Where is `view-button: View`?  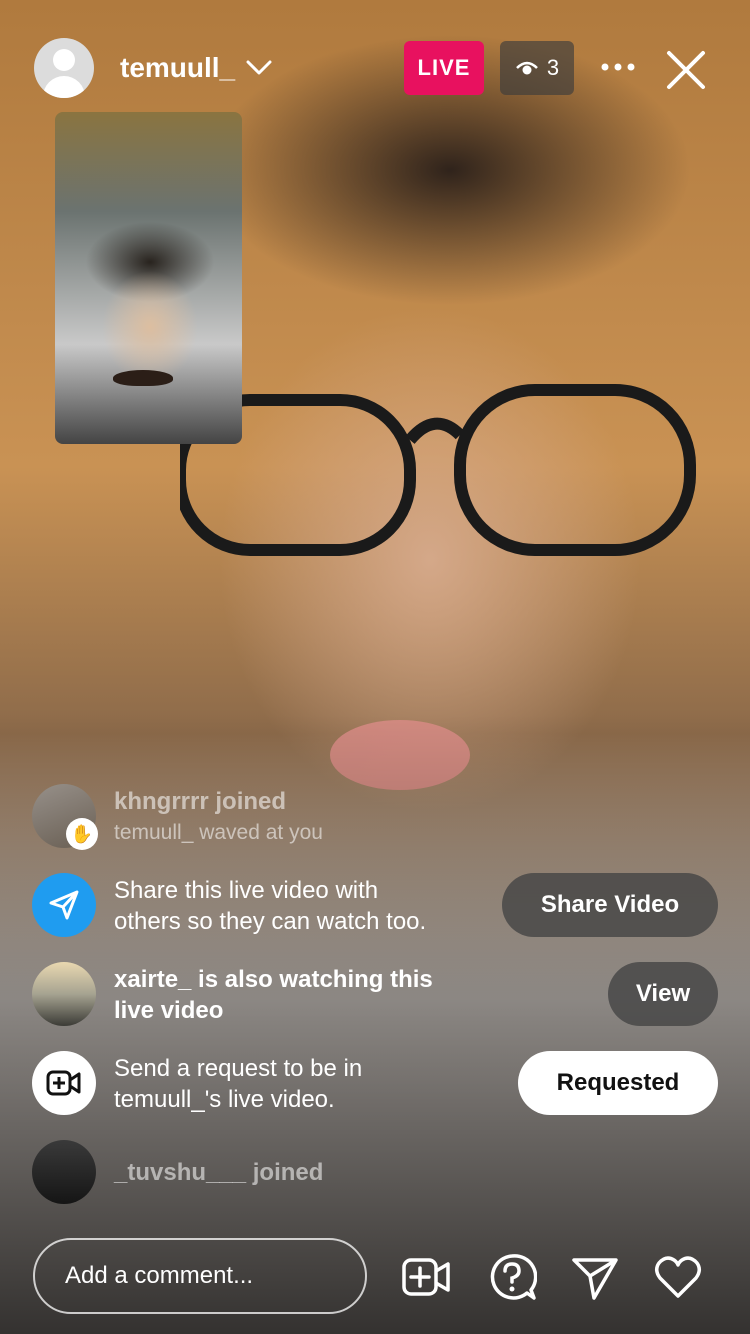
view-button: View is located at coordinates (663, 994).